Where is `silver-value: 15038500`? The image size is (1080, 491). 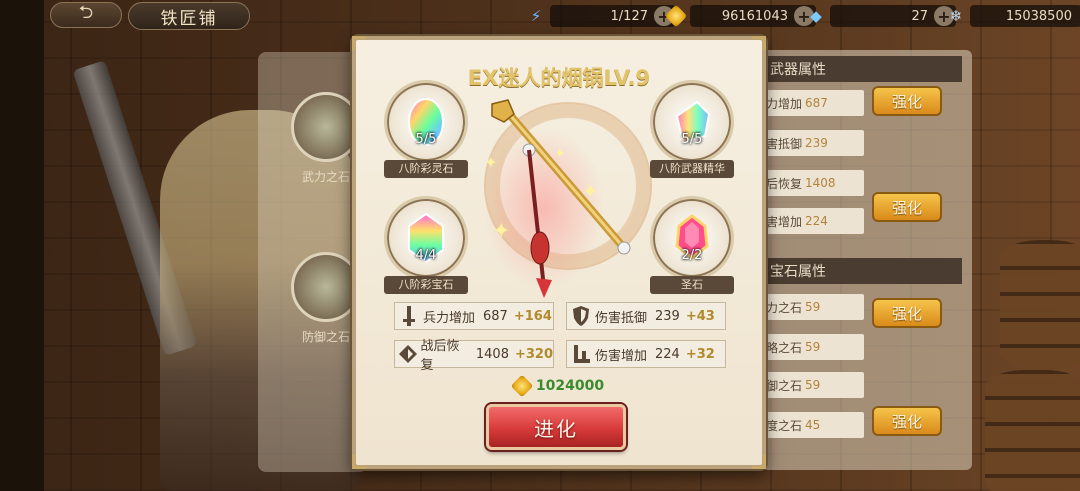 silver-value: 15038500 is located at coordinates (1038, 16).